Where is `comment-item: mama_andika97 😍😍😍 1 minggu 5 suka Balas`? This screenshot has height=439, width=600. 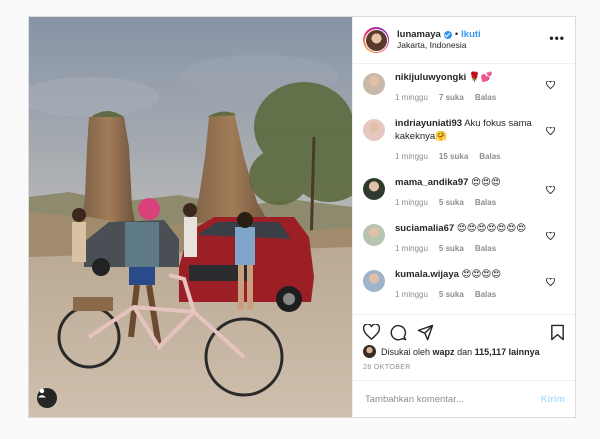
comment-item: mama_andika97 😍😍😍 1 minggu 5 suka Balas is located at coordinates (464, 197).